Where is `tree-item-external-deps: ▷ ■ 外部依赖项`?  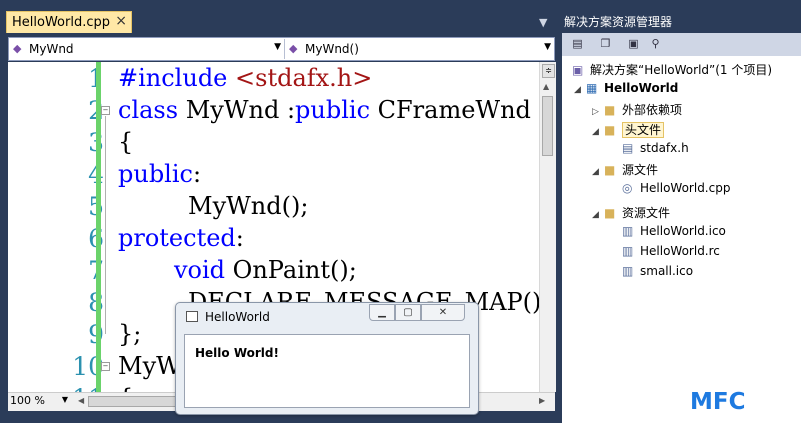 tree-item-external-deps: ▷ ■ 外部依赖项 is located at coordinates (637, 109).